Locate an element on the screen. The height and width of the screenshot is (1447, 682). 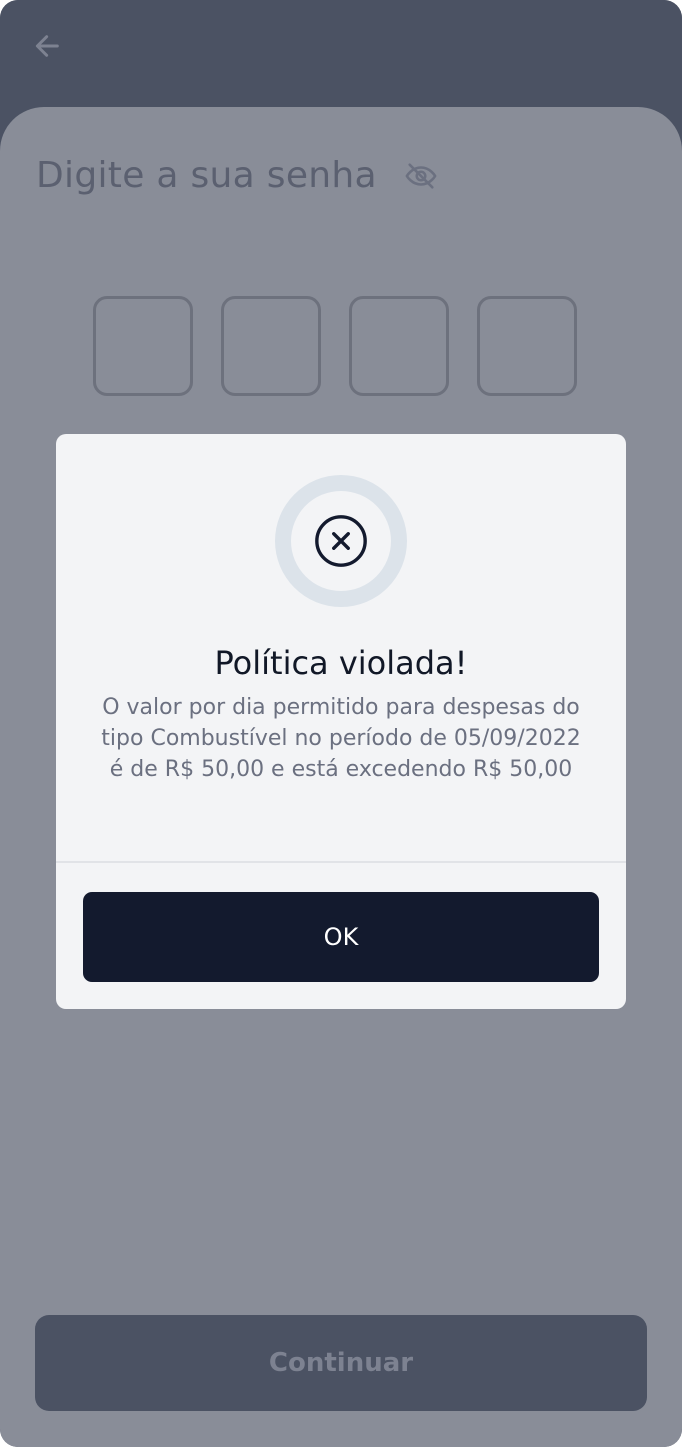
arrow-left-icon is located at coordinates (47, 46).